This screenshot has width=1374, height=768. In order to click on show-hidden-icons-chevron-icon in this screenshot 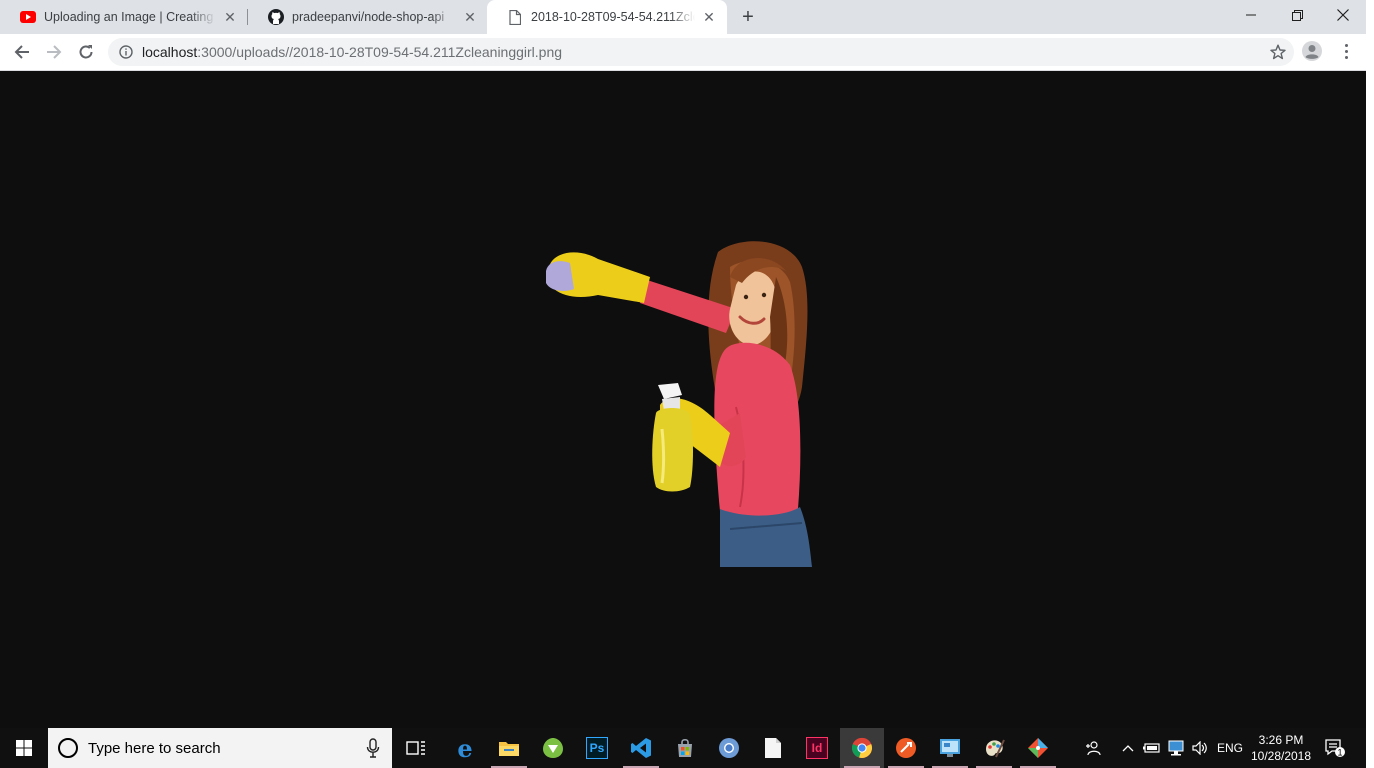, I will do `click(1128, 748)`.